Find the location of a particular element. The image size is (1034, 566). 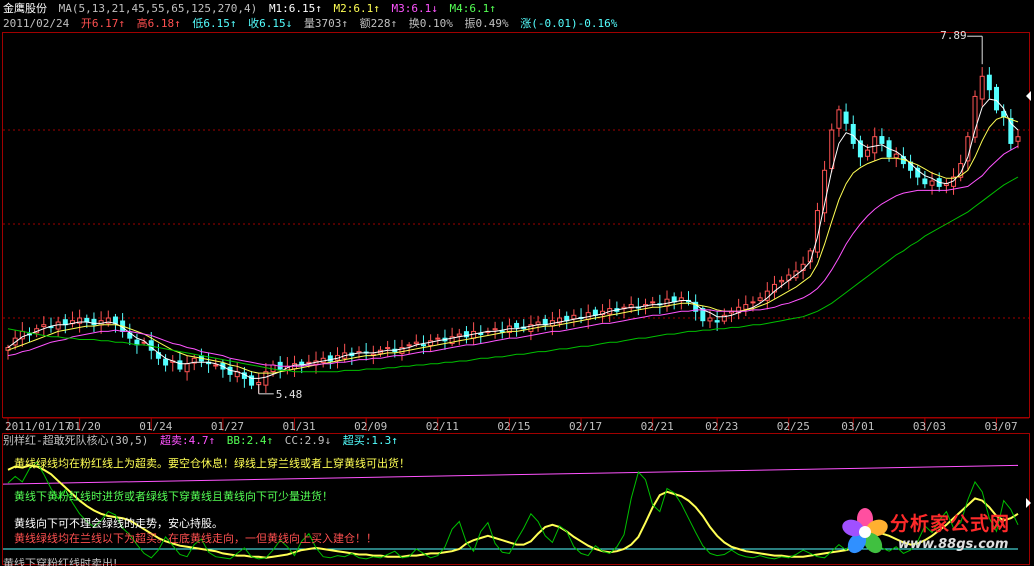

note-line-3: 黄线向下可不理会绿线的走势，安心持股。 is located at coordinates (118, 523).